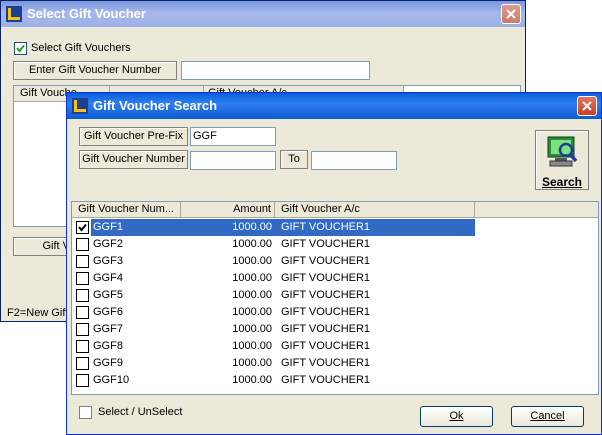  Describe the element at coordinates (111, 380) in the screenshot. I see `cell-voucher-number: GGF10` at that location.